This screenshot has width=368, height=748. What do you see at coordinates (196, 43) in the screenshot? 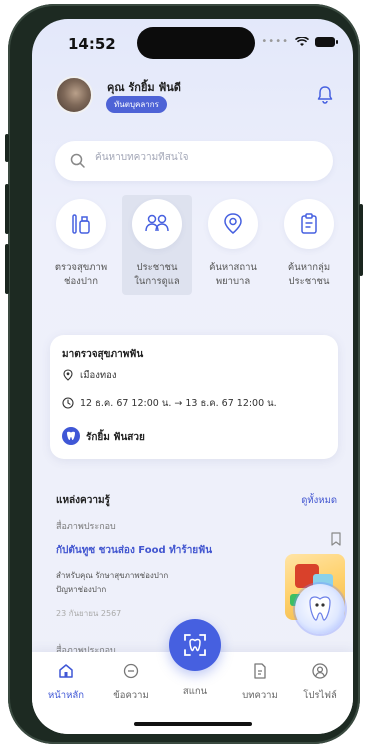
I see `dynamic-island` at bounding box center [196, 43].